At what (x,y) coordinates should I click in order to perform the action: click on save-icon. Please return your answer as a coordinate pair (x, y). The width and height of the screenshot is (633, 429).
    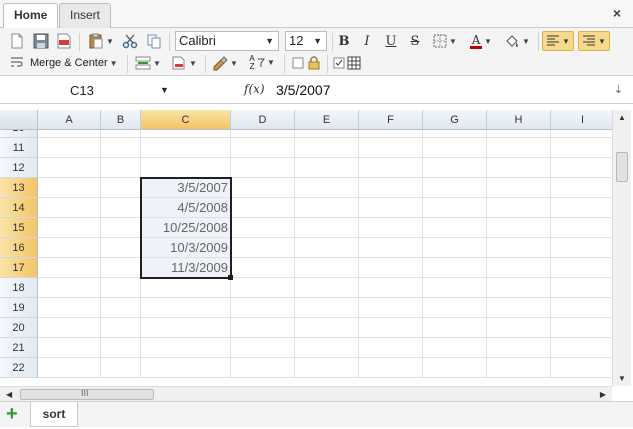
    Looking at the image, I should click on (41, 41).